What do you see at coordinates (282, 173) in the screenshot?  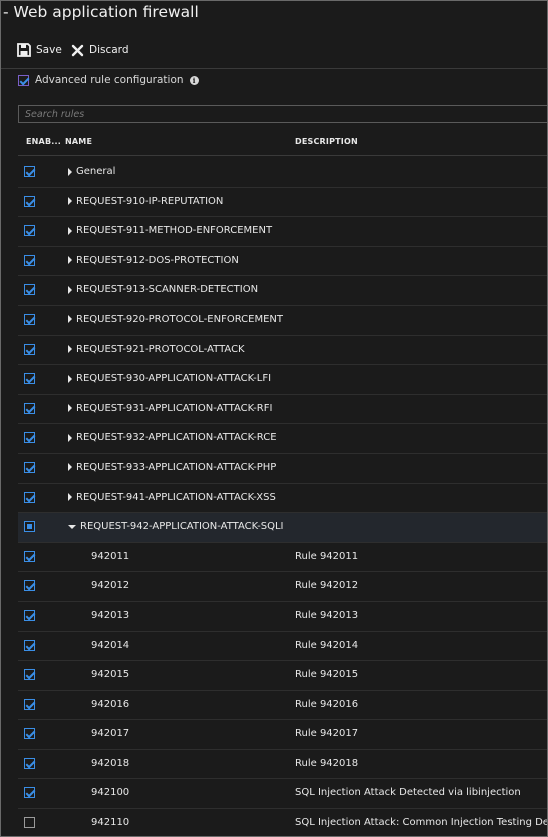 I see `rule-group-row: General` at bounding box center [282, 173].